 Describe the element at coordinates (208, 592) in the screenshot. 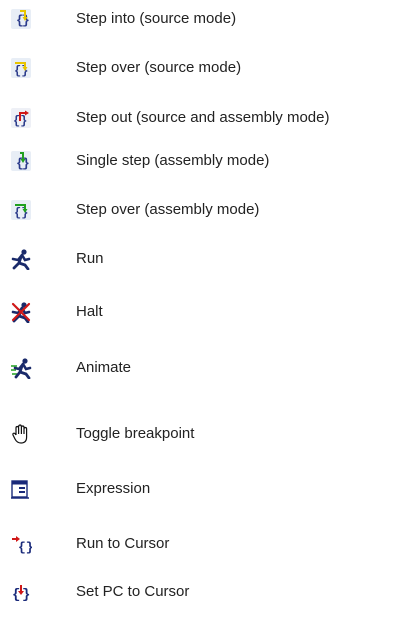

I see `legend-row-set-pc: { } Set PC to Cursor` at that location.